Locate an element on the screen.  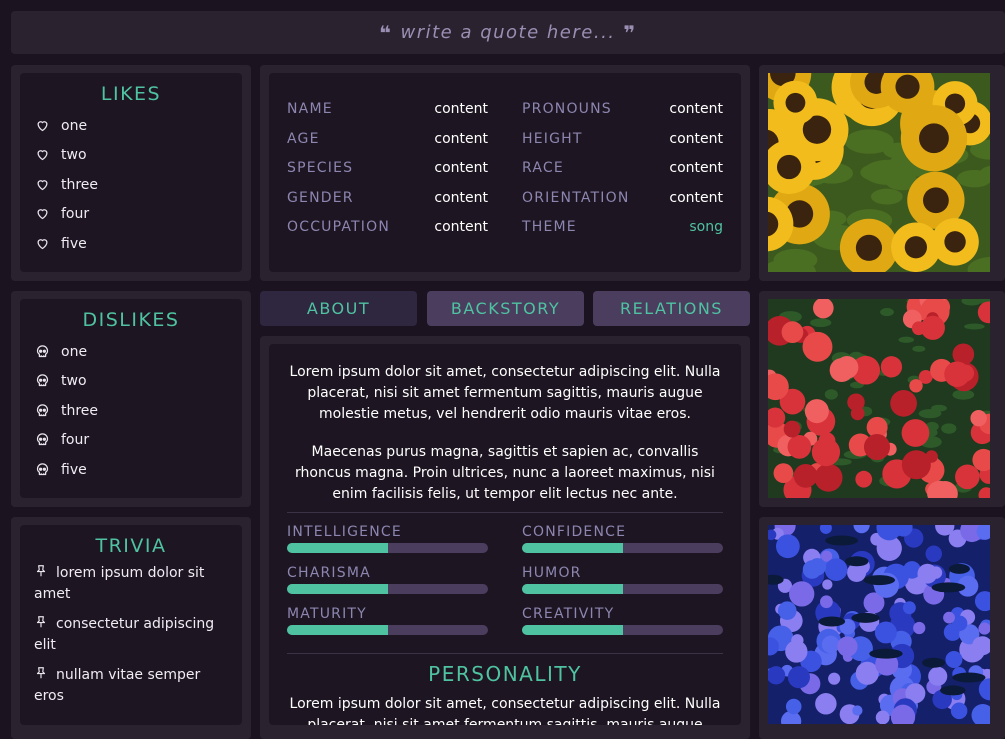
dislikes-item: five is located at coordinates (131, 470).